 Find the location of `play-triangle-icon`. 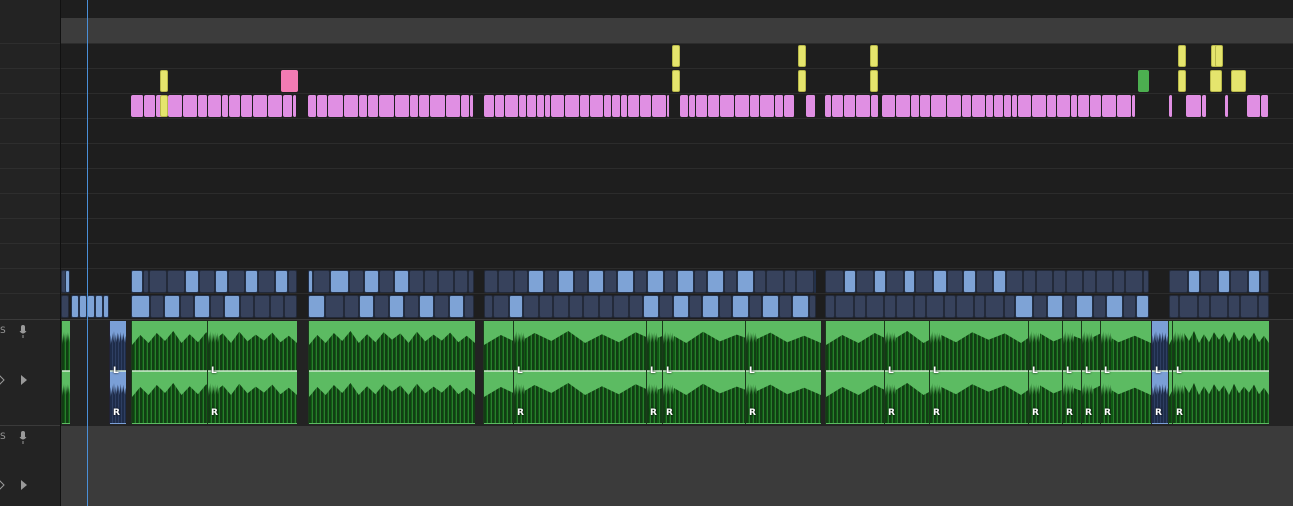

play-triangle-icon is located at coordinates (24, 381).